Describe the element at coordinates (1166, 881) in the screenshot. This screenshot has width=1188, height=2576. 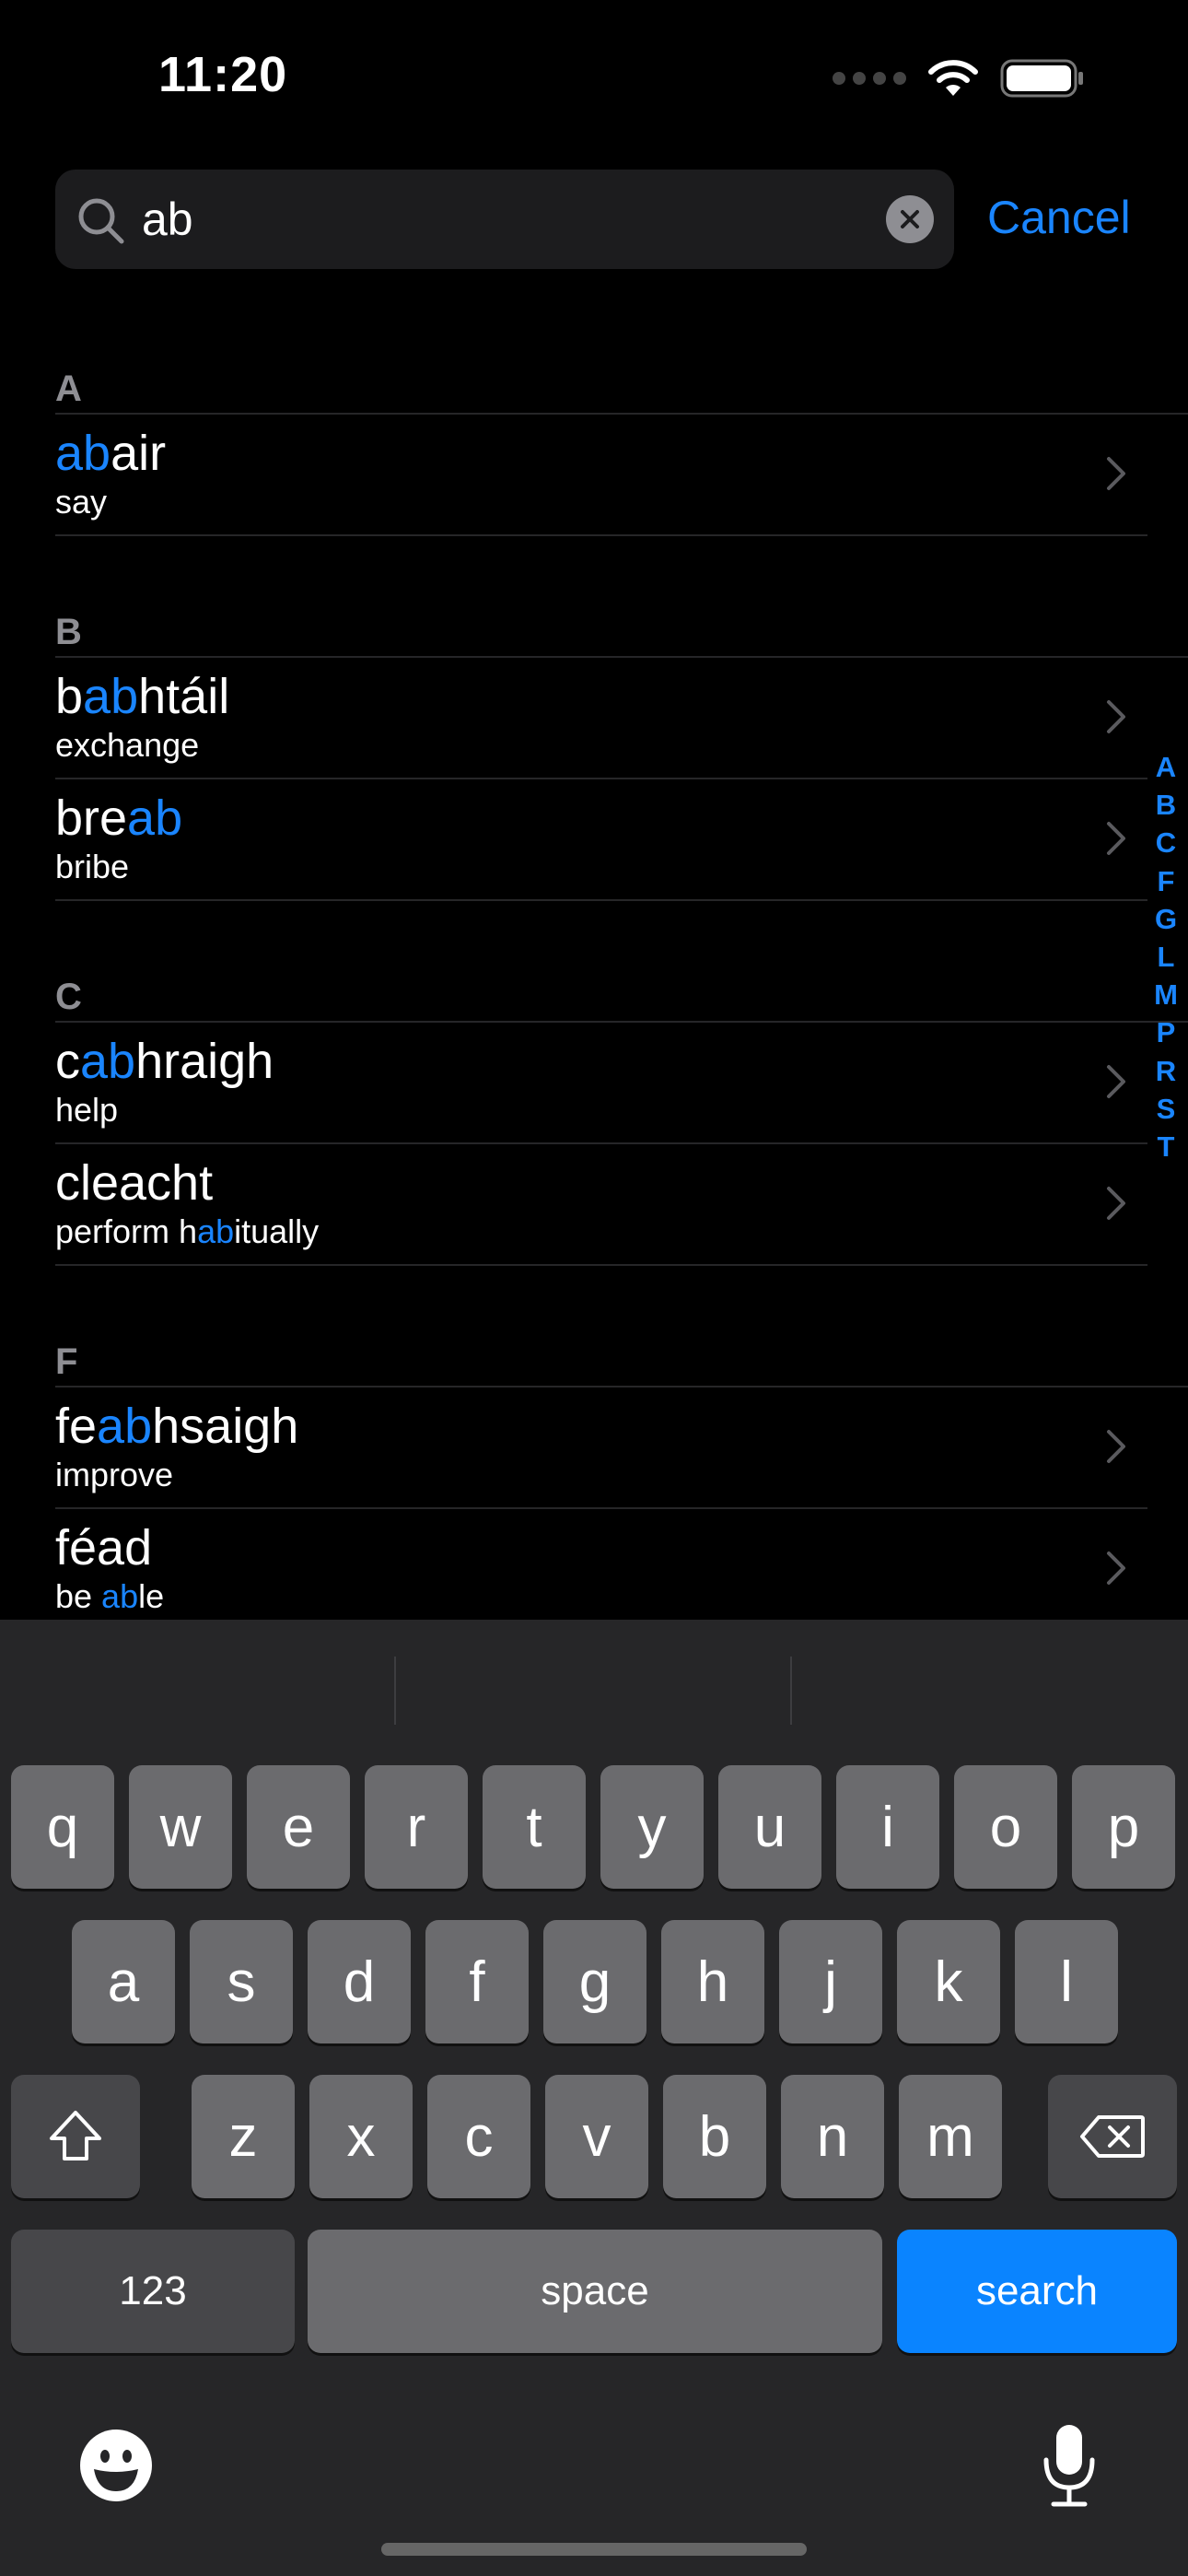
I see `index-letter: F` at that location.